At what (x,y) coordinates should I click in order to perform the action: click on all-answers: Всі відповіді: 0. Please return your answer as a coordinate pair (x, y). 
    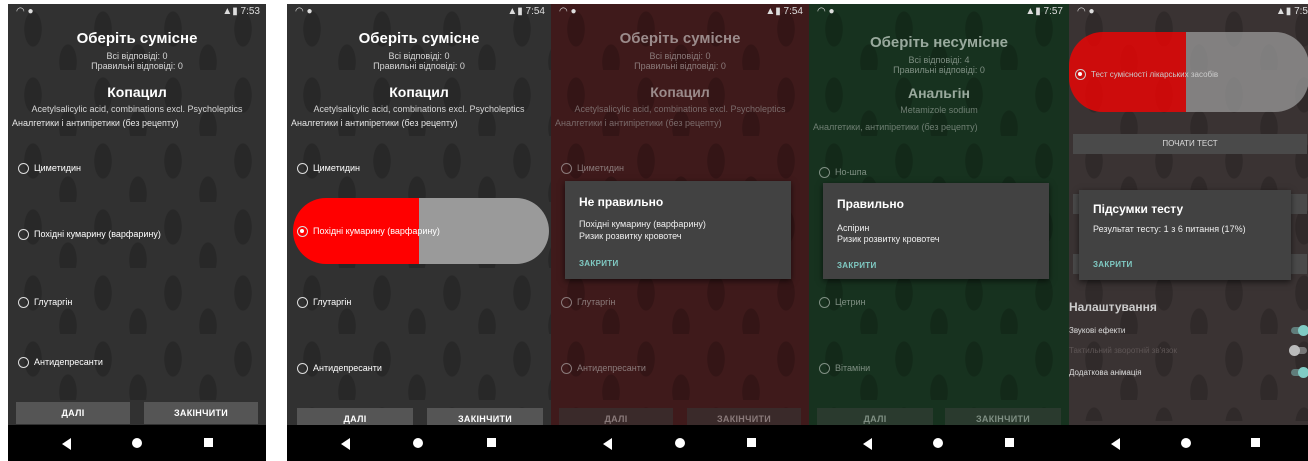
    Looking at the image, I should click on (680, 56).